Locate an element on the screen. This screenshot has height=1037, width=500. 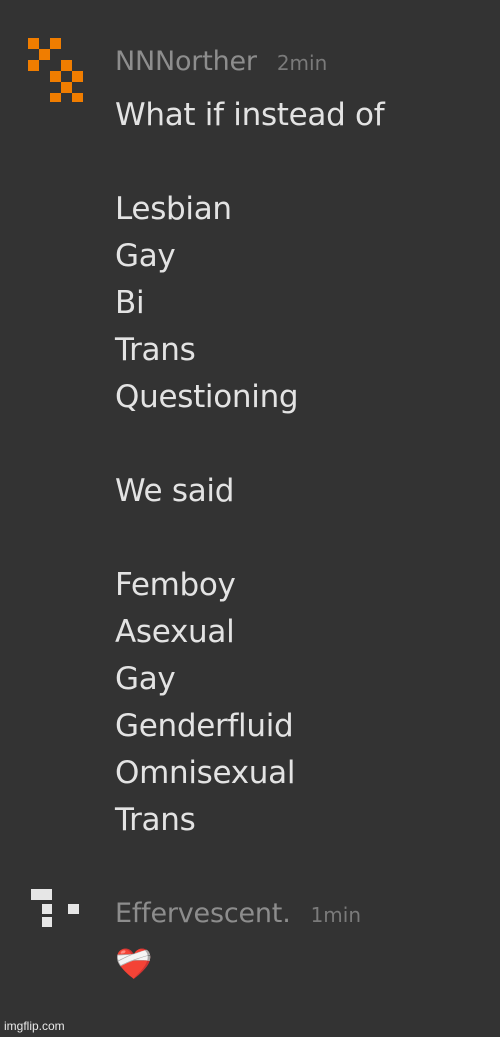
message-line: Asexual is located at coordinates (175, 632).